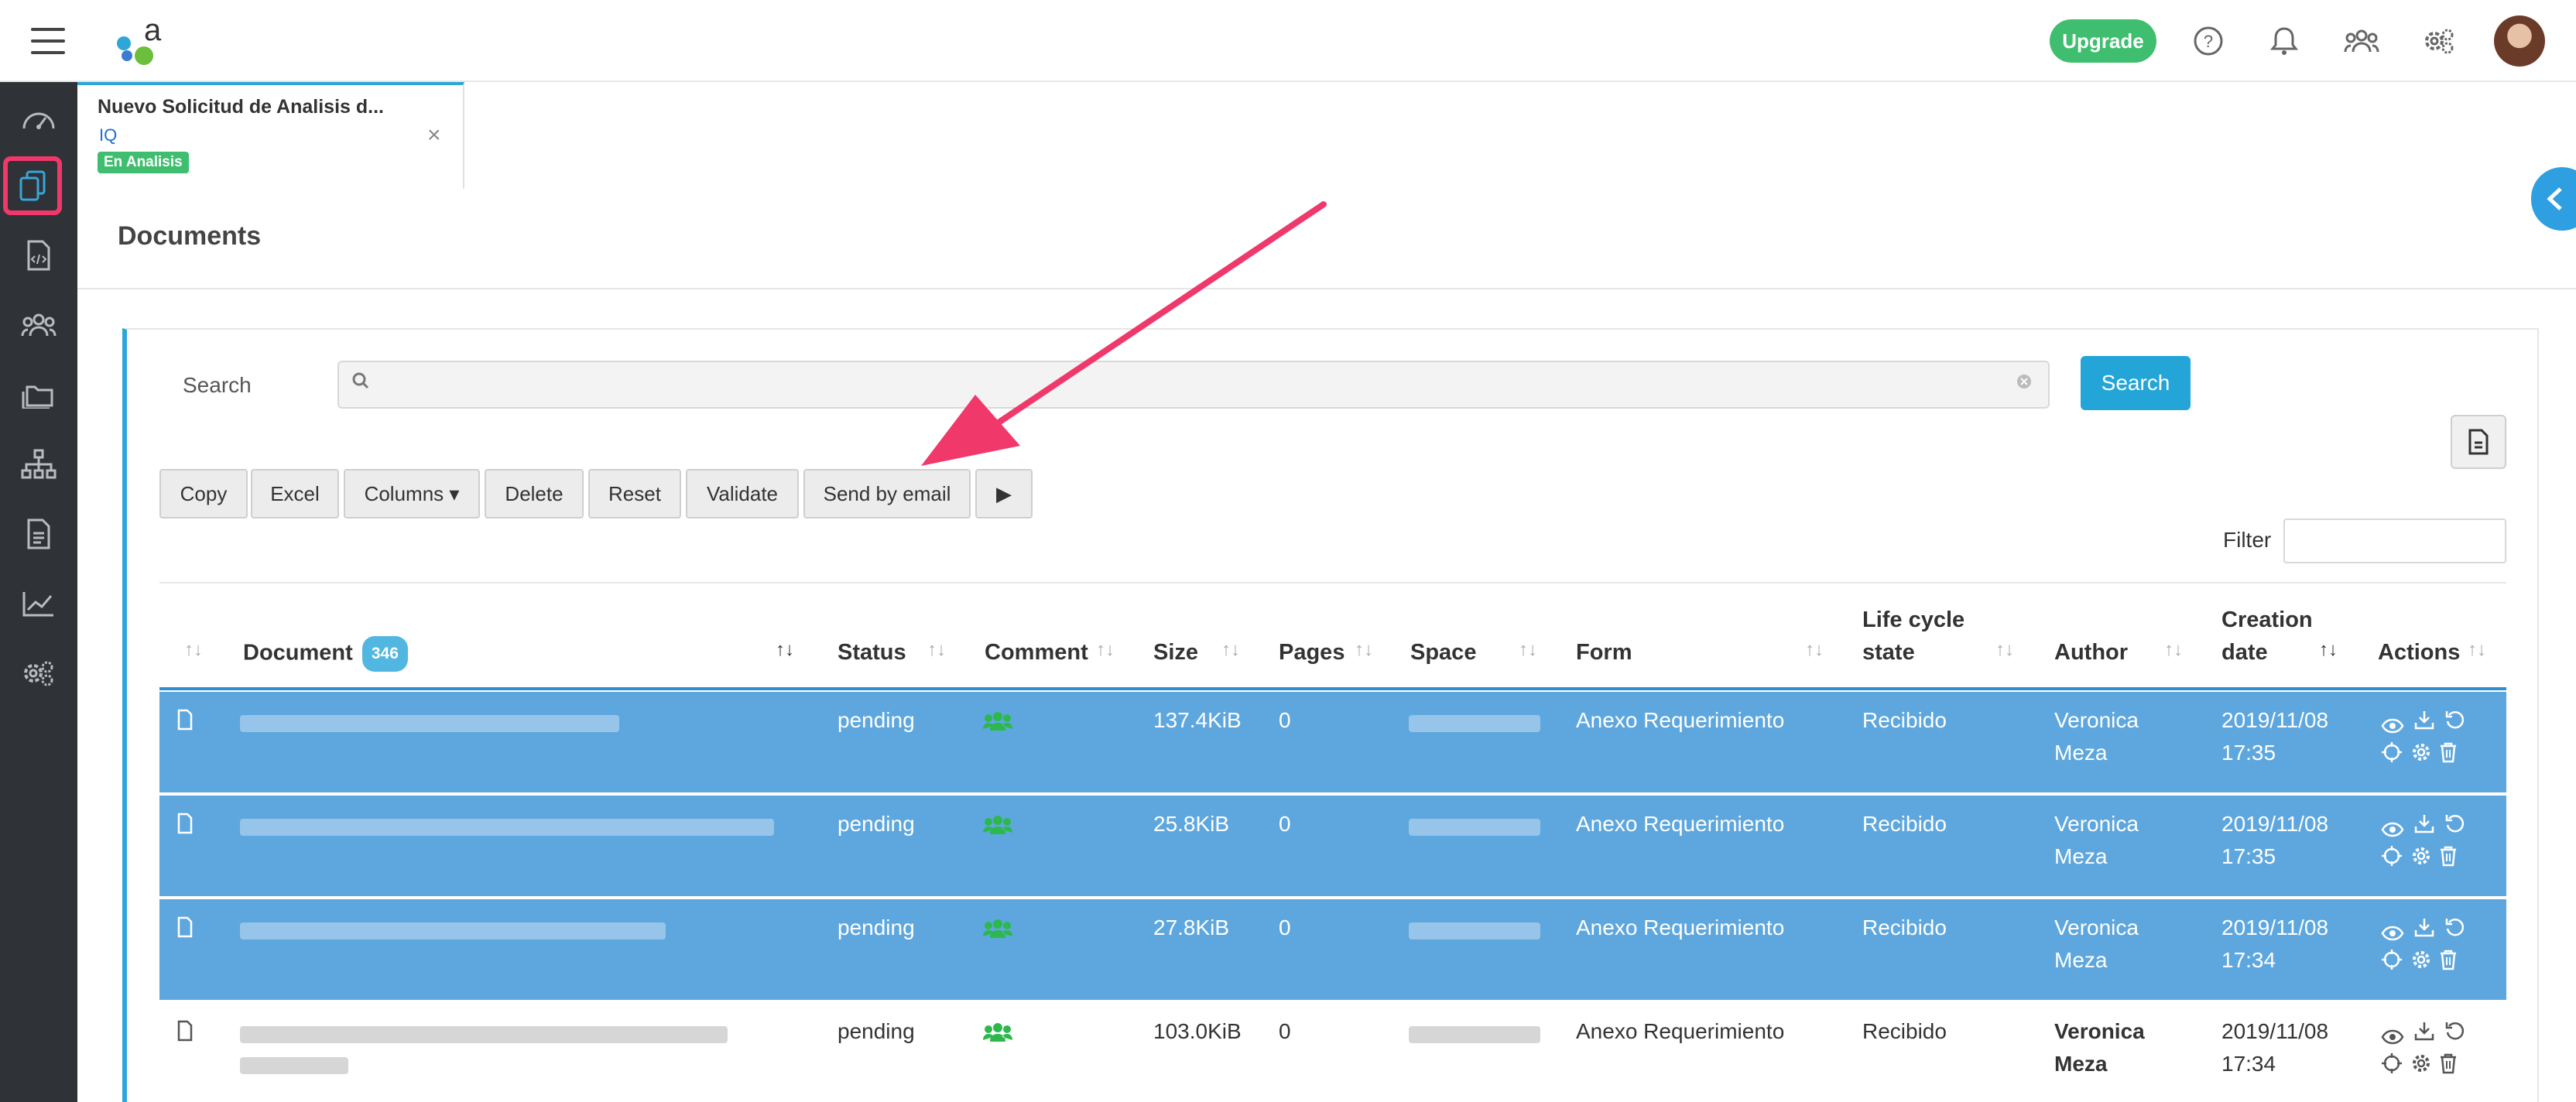 The width and height of the screenshot is (2576, 1102). Describe the element at coordinates (147, 40) in the screenshot. I see `app-logo: a` at that location.